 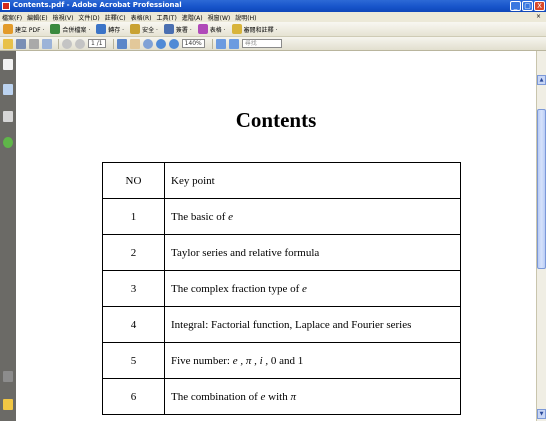 What do you see at coordinates (6, 6) in the screenshot?
I see `acrobat-app-icon` at bounding box center [6, 6].